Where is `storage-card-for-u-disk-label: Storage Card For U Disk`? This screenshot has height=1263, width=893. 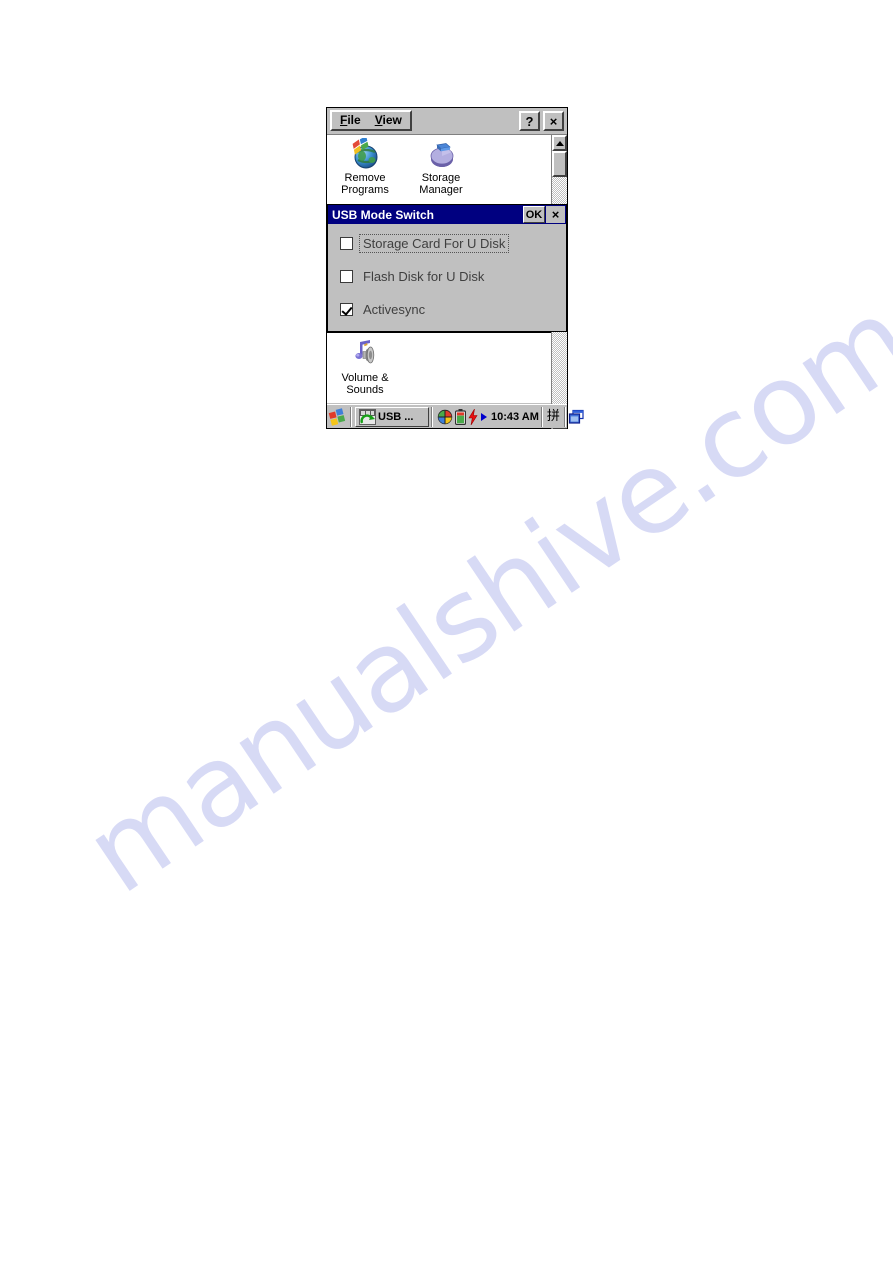
storage-card-for-u-disk-label: Storage Card For U Disk is located at coordinates (434, 243).